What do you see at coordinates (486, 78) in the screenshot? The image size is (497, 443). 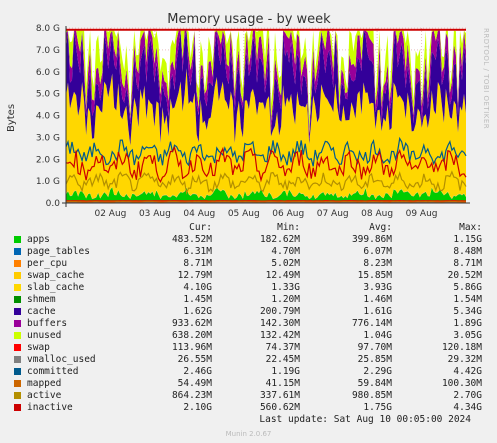 I see `rrdtool-credit: RRDTOOL / TOBI OETIKER` at bounding box center [486, 78].